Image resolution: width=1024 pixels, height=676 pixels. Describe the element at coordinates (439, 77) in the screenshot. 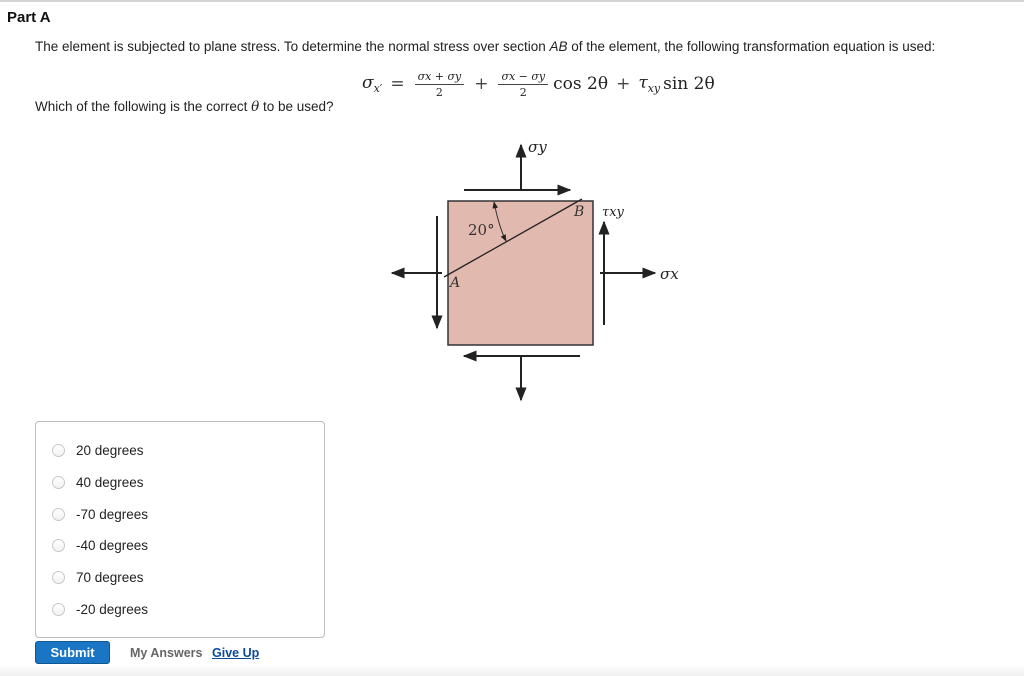

I see `fraction-numerator: σx + σy` at that location.